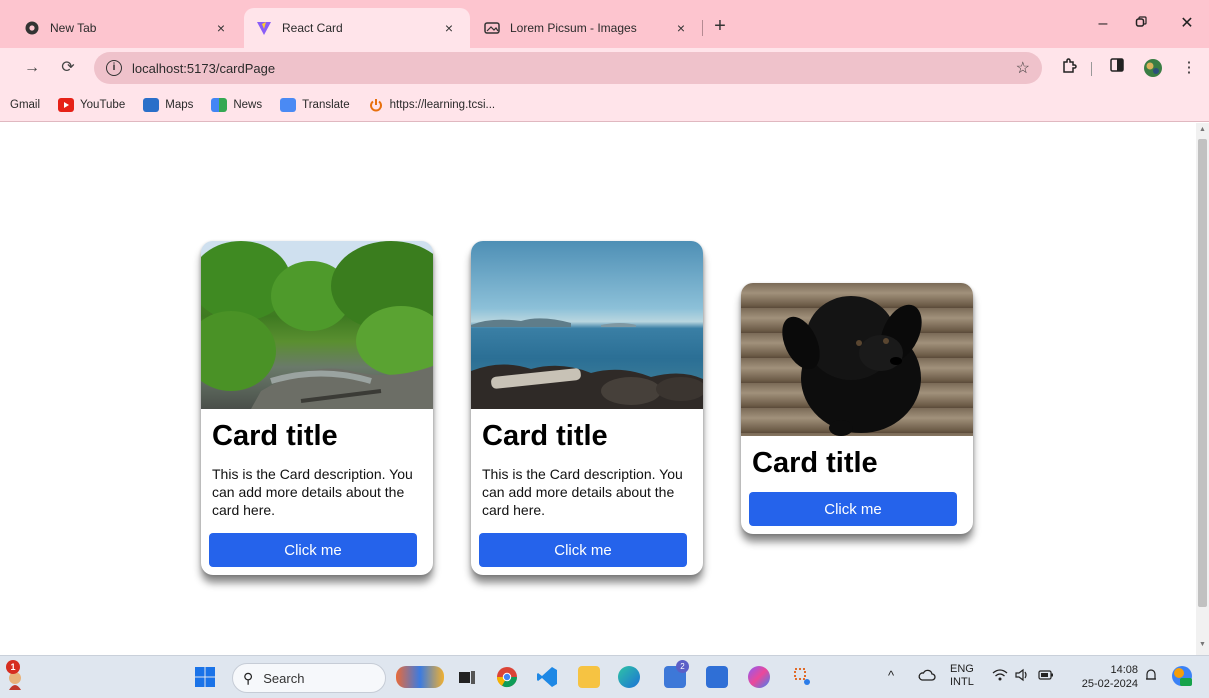 The width and height of the screenshot is (1209, 698). I want to click on language-code: ENG, so click(962, 669).